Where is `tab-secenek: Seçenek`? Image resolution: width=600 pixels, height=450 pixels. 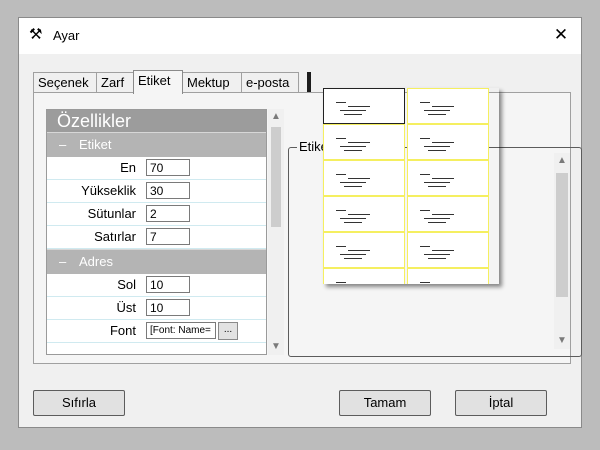
tab-secenek: Seçenek is located at coordinates (65, 82).